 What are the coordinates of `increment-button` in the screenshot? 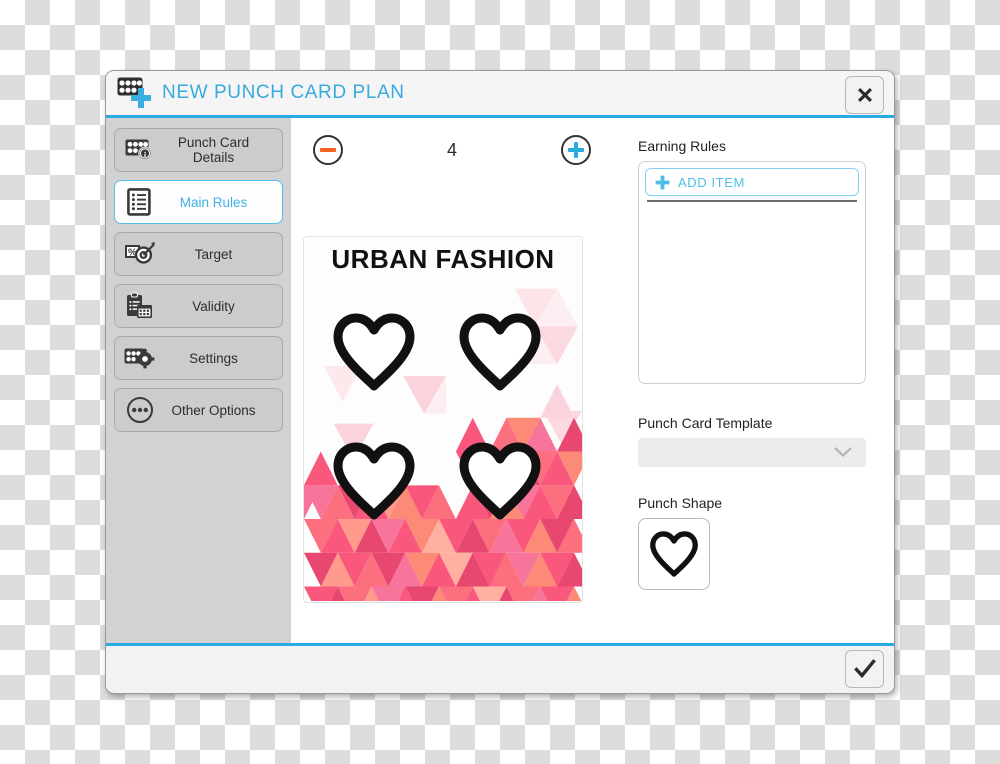 It's located at (575, 150).